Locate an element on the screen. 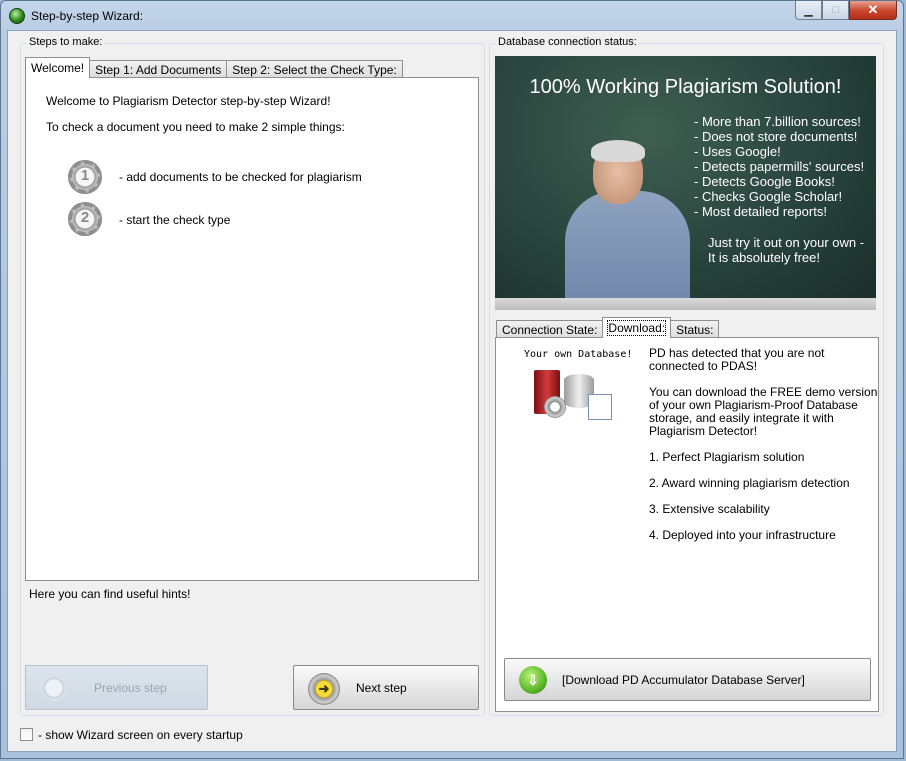 The image size is (906, 761). presenter-shirt is located at coordinates (627, 248).